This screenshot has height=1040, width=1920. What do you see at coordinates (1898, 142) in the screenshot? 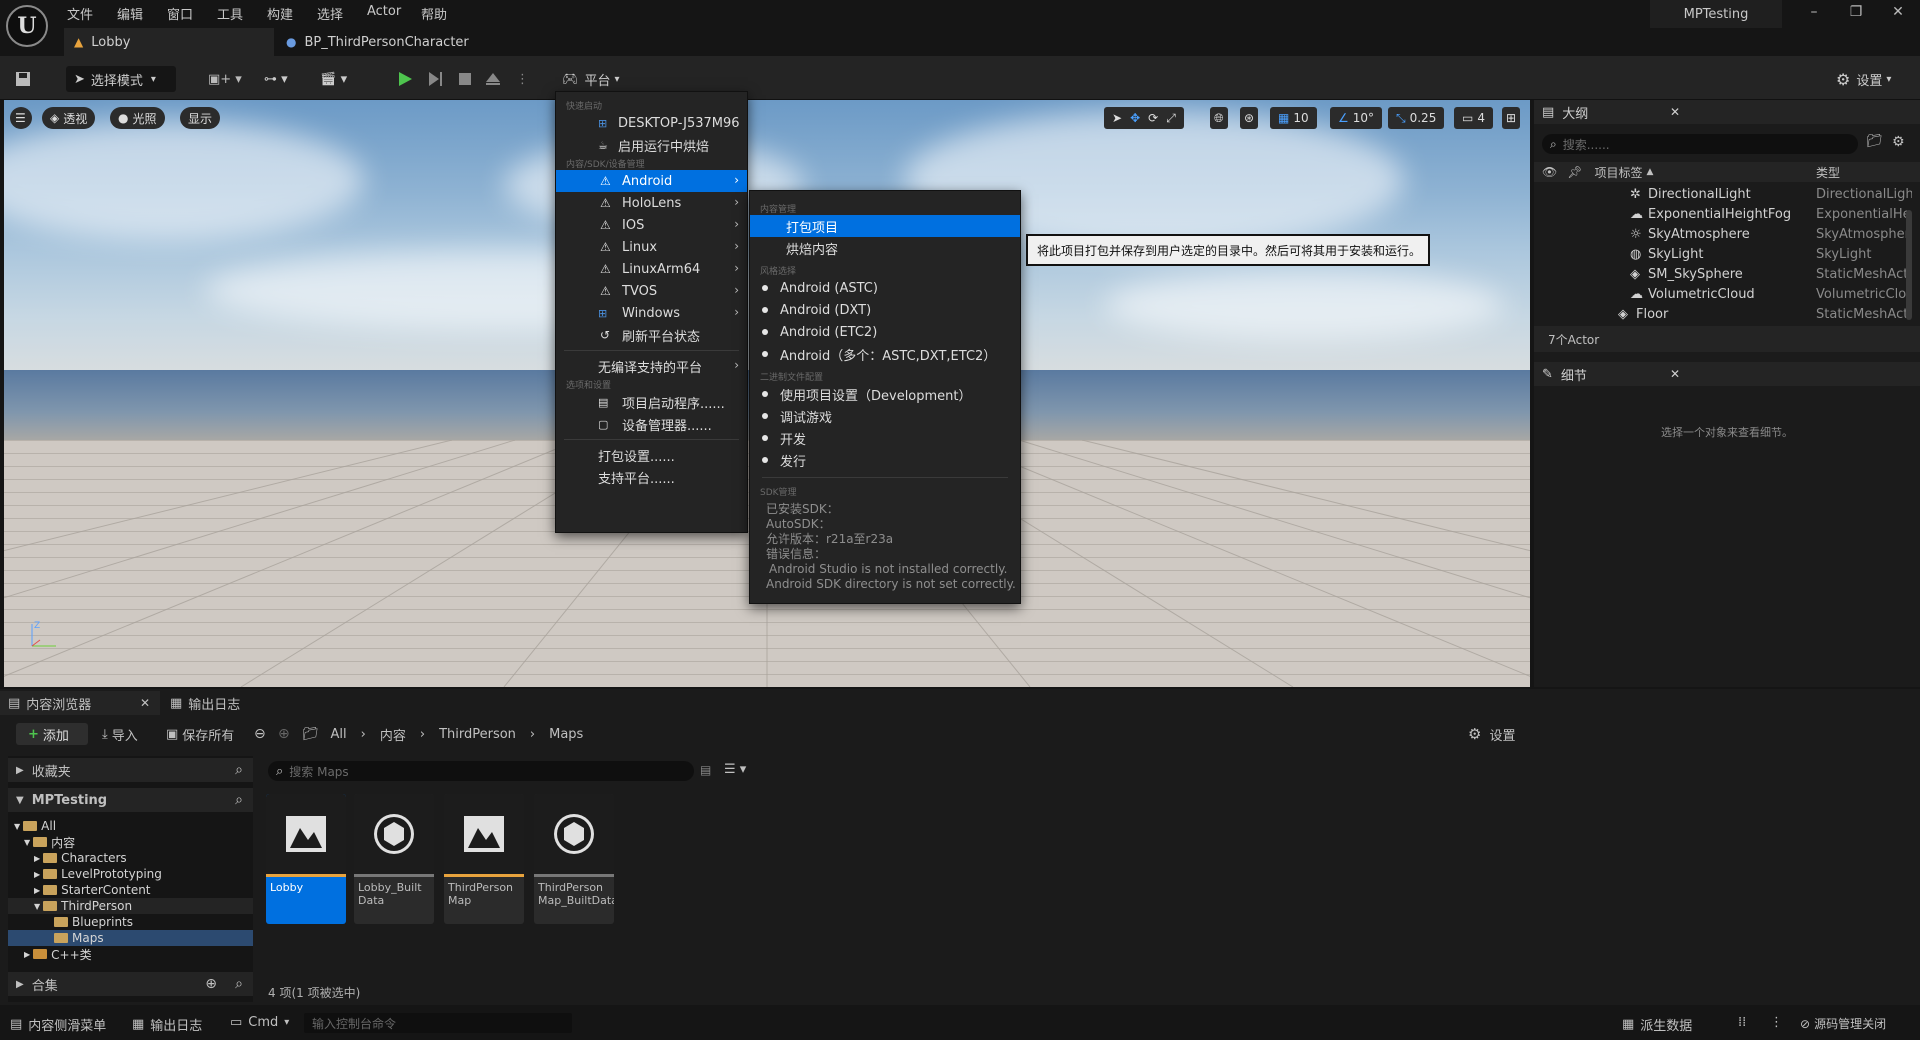
I see `gear-icon: ⚙` at bounding box center [1898, 142].